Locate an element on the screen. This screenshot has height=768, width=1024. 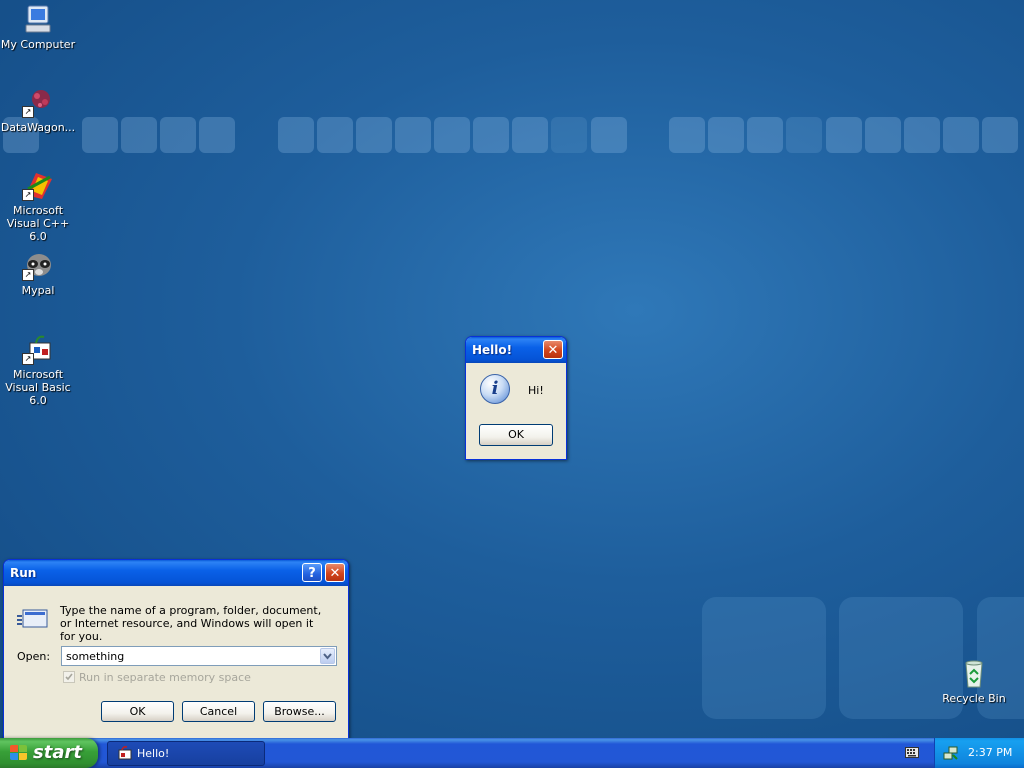
help-icon: ? is located at coordinates (312, 572).